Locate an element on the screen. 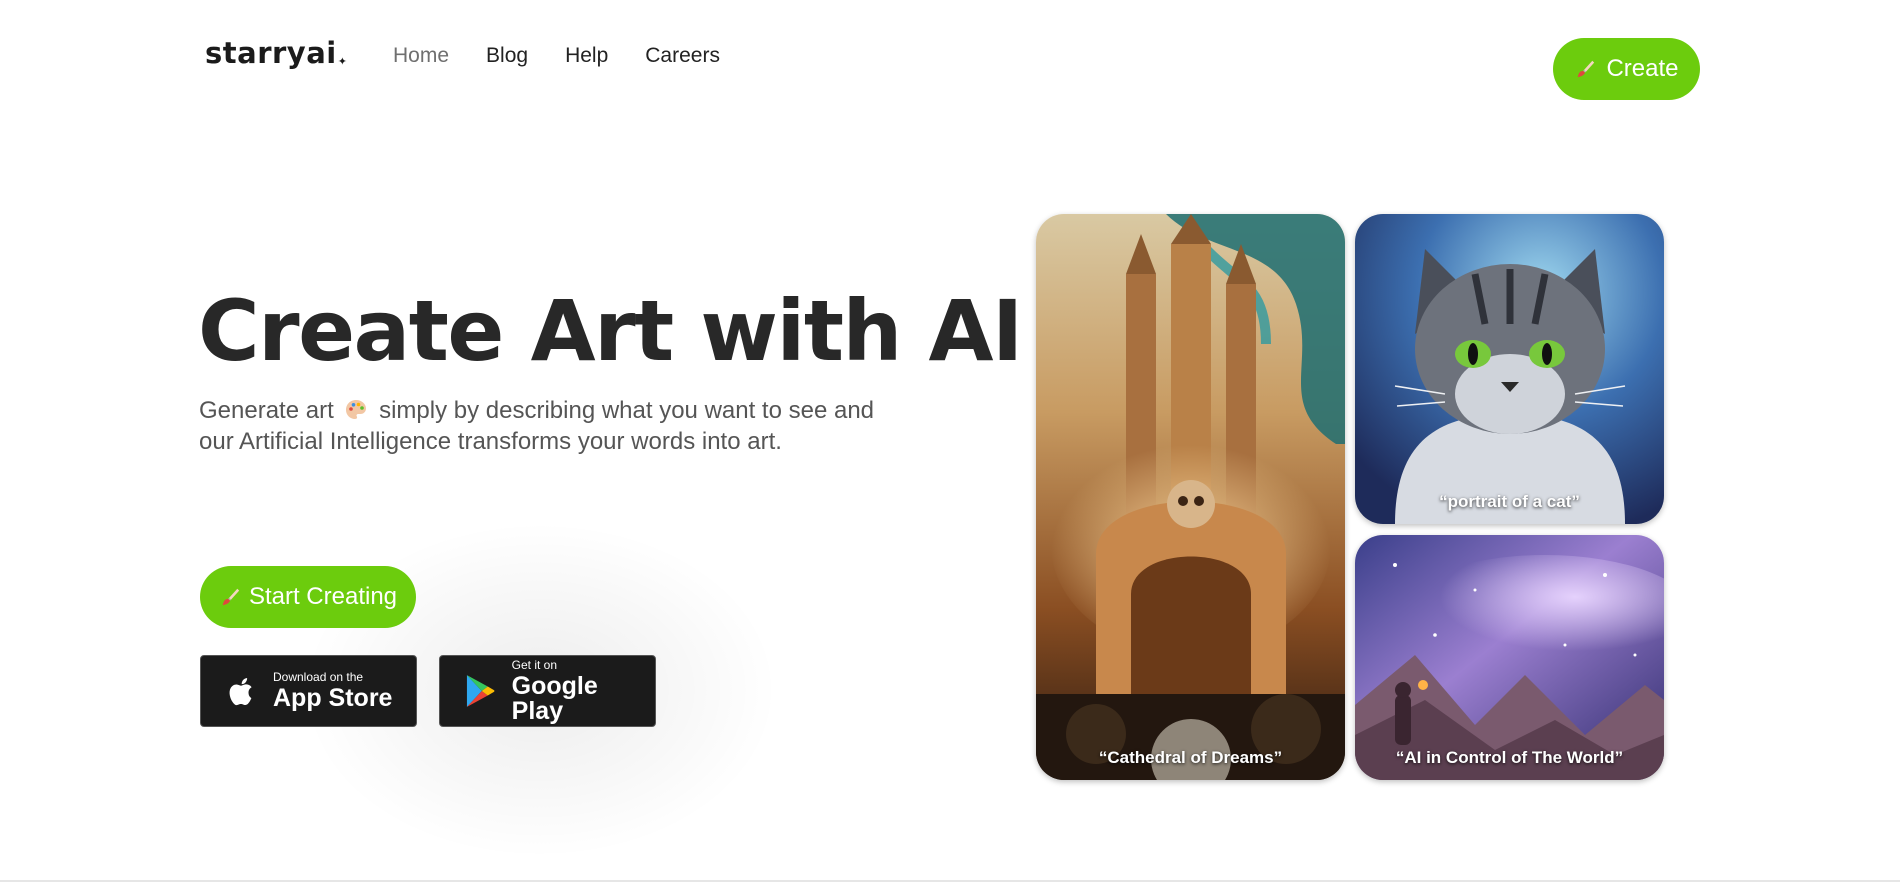 The height and width of the screenshot is (882, 1900). google-play-badge: Get it on Google Play is located at coordinates (547, 691).